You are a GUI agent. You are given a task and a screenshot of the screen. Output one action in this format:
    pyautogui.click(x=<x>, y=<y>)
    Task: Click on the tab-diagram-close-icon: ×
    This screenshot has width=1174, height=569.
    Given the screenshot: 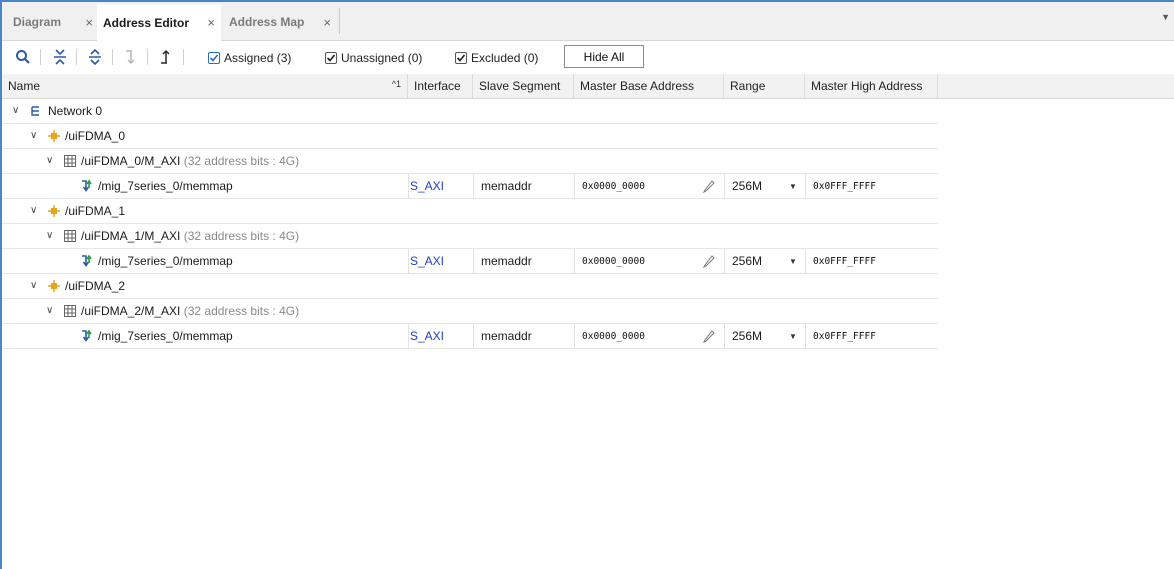 What is the action you would take?
    pyautogui.click(x=89, y=22)
    